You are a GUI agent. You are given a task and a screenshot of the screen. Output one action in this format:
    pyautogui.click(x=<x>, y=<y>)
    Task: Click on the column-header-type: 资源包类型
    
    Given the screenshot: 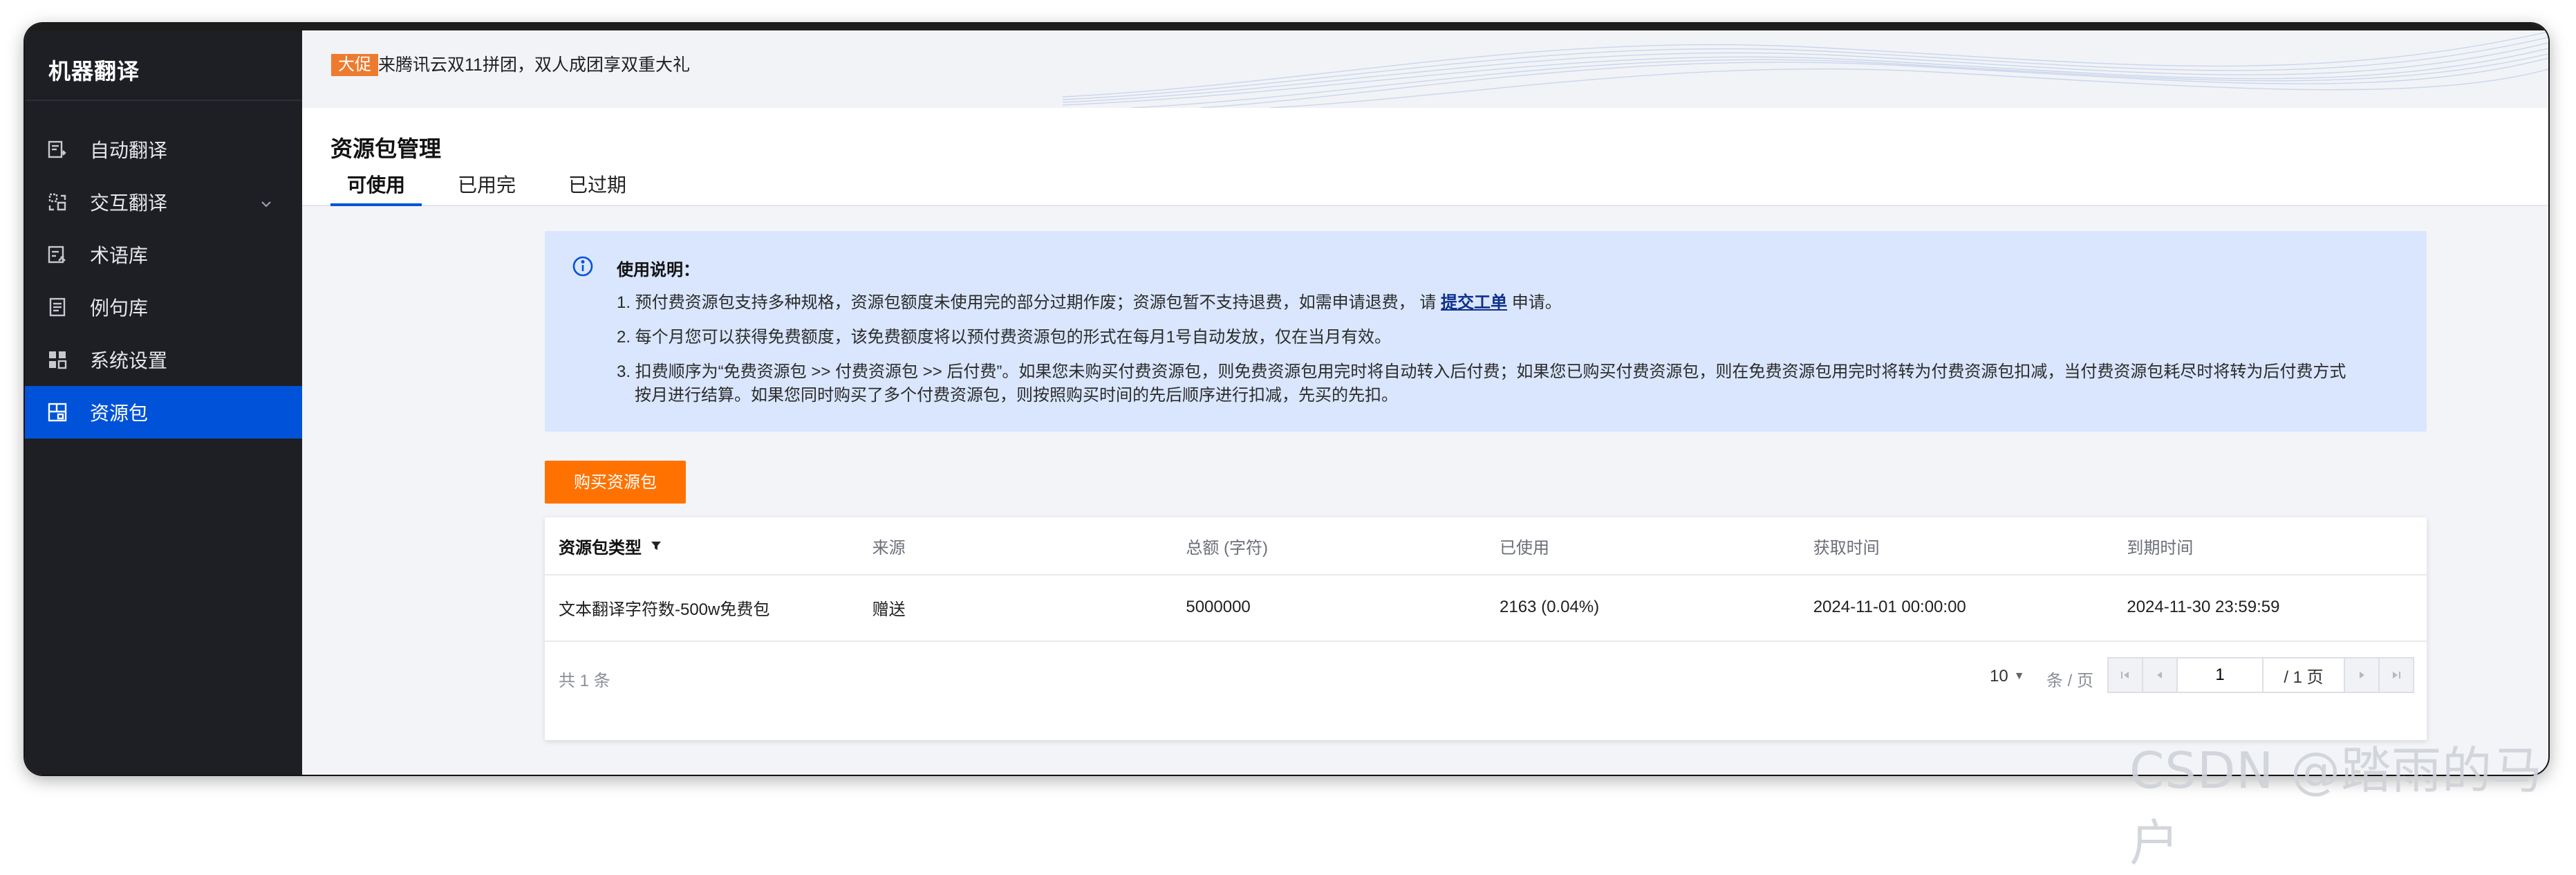 What is the action you would take?
    pyautogui.click(x=702, y=545)
    